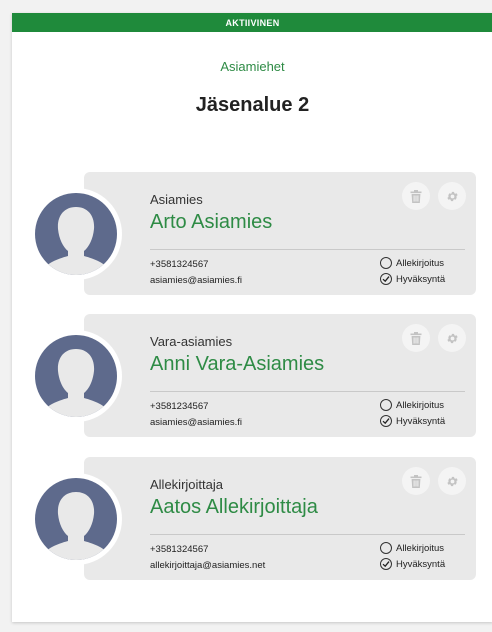 The width and height of the screenshot is (492, 632). Describe the element at coordinates (179, 406) in the screenshot. I see `agent-phone: +3581234567` at that location.